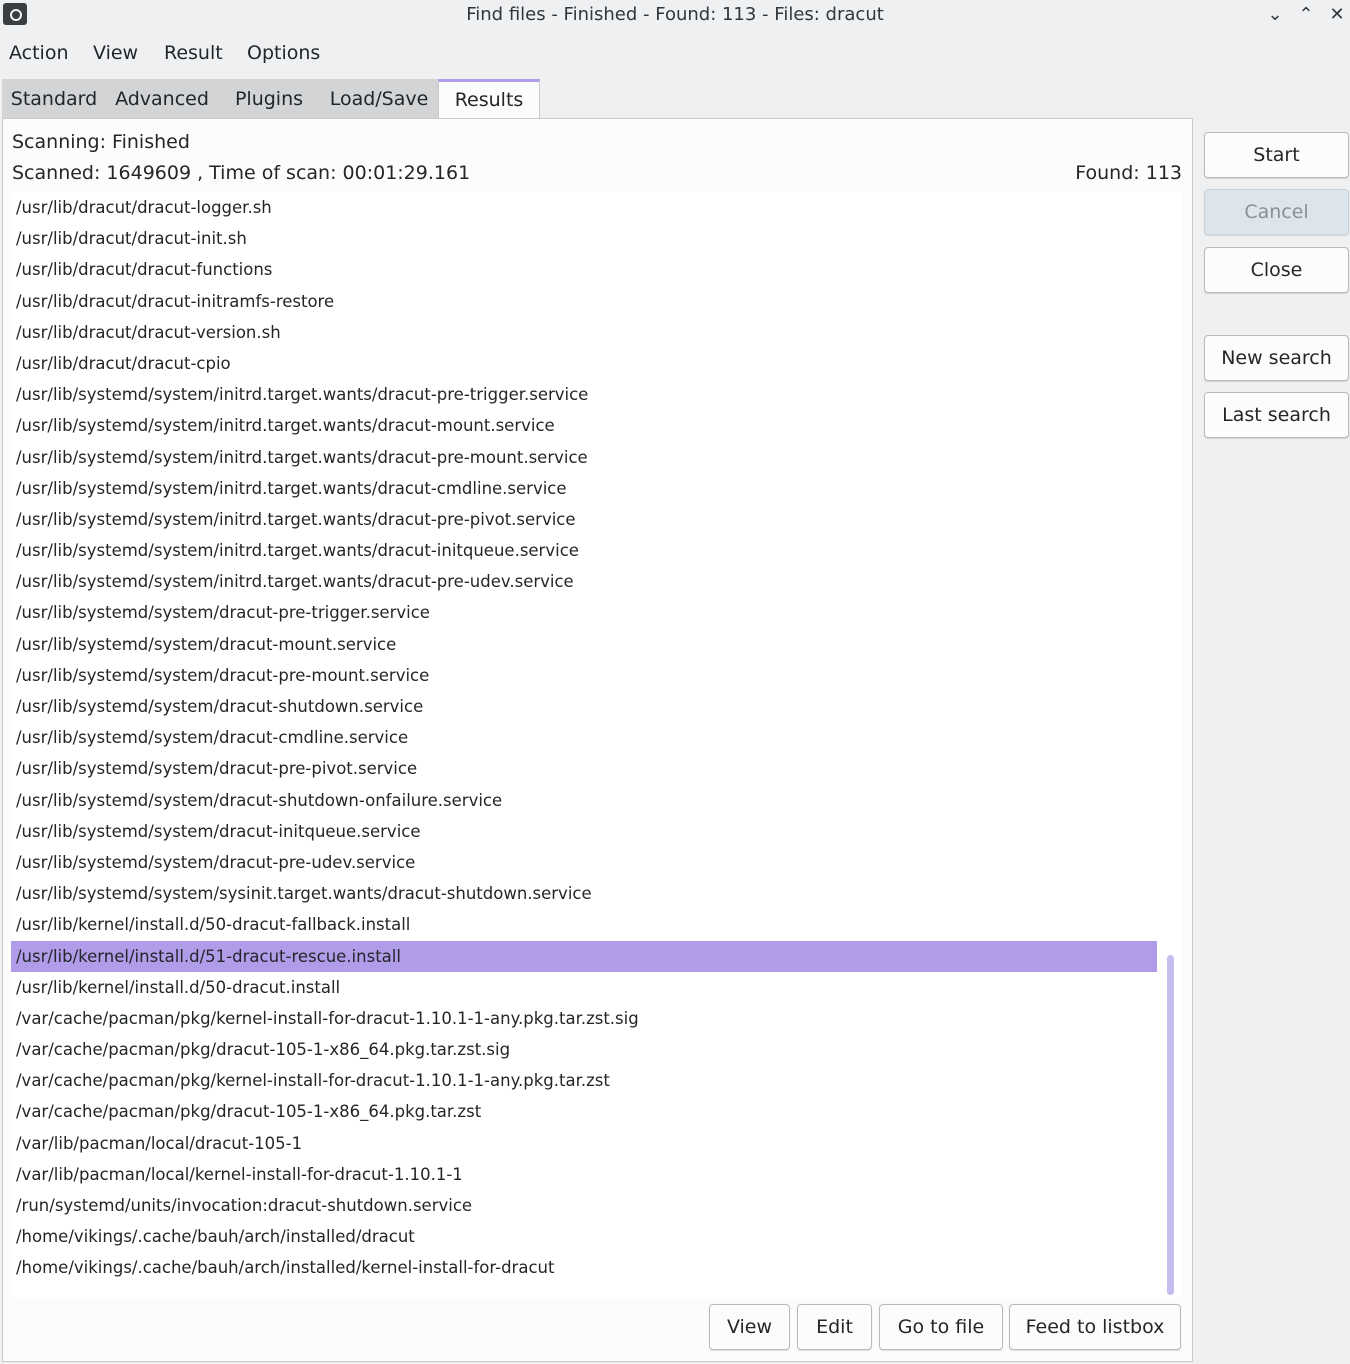 This screenshot has width=1350, height=1364. I want to click on result-row: /usr/lib/dracut/dracut-logger.sh, so click(584, 207).